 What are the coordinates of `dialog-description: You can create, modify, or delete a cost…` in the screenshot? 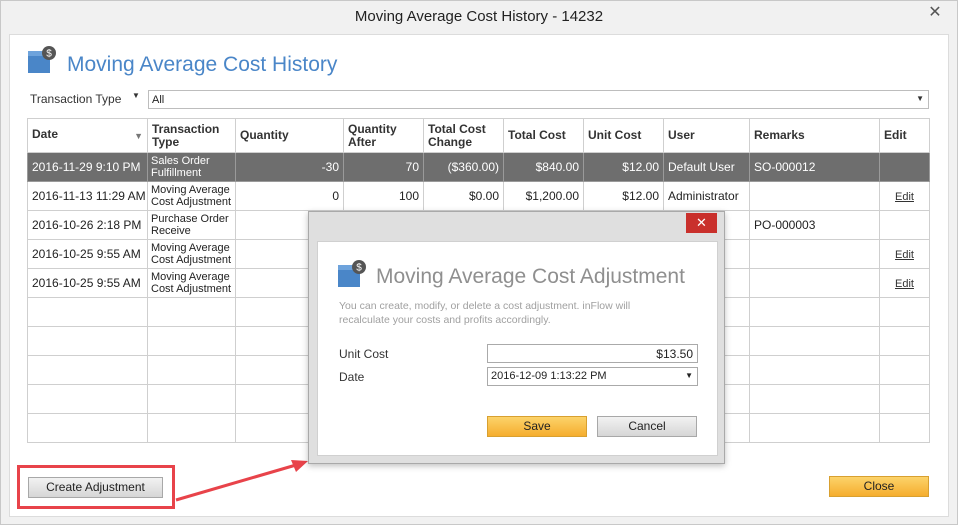 It's located at (485, 313).